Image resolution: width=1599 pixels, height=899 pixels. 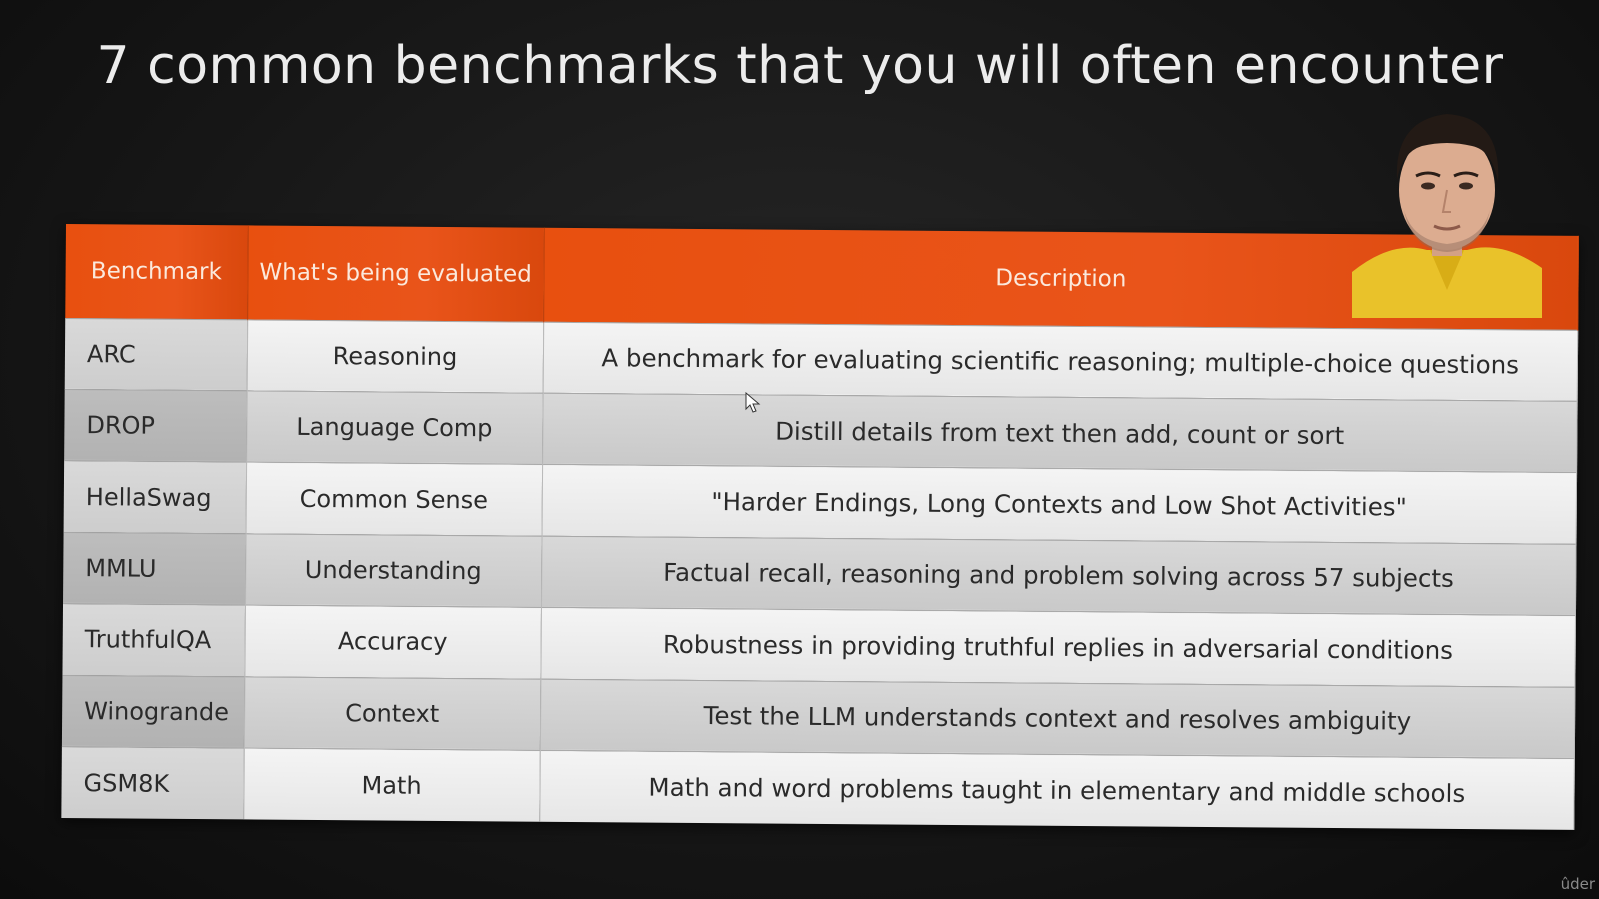 What do you see at coordinates (154, 569) in the screenshot?
I see `benchmark-name: MMLU` at bounding box center [154, 569].